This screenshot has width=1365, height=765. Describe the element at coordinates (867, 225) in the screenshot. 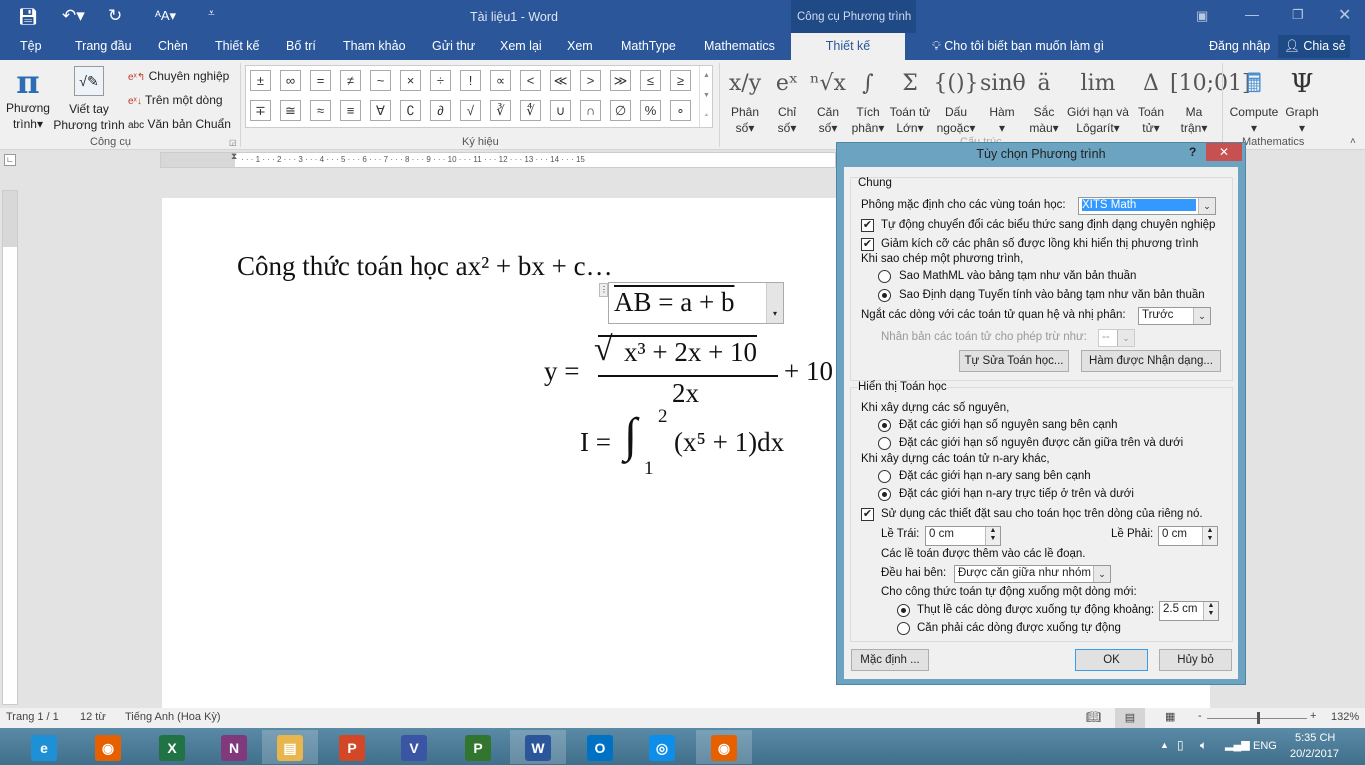

I see `auto-convert-checkbox: ✔` at that location.